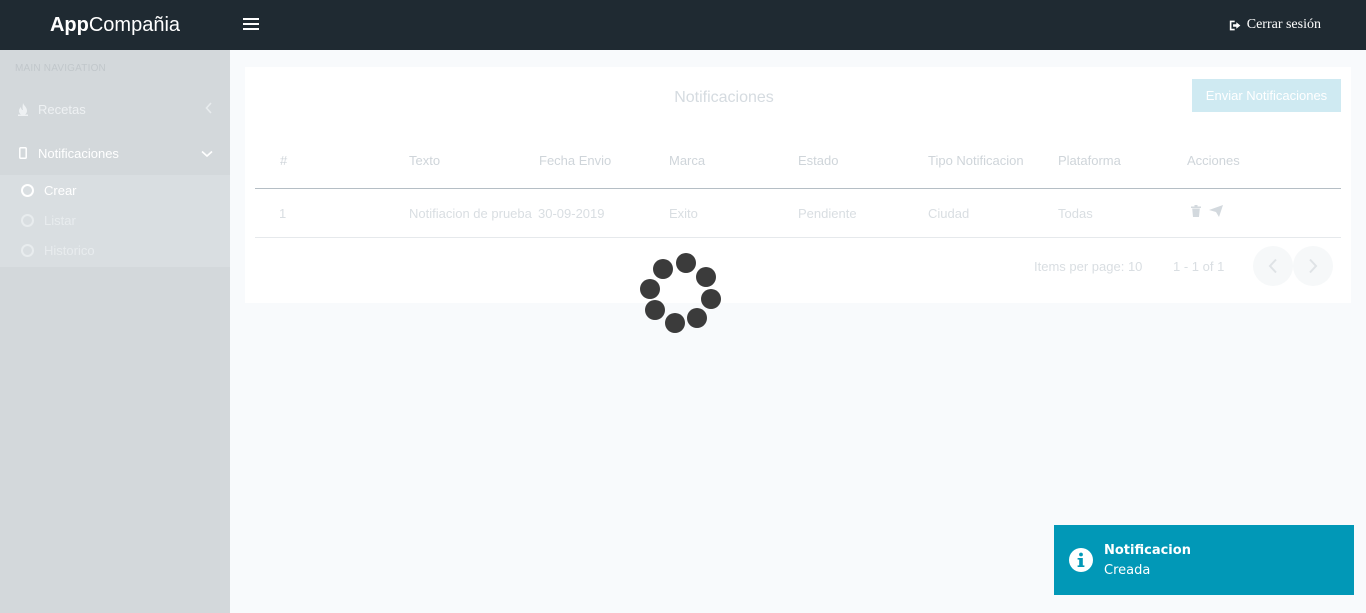 This screenshot has width=1366, height=613. What do you see at coordinates (1199, 266) in the screenshot?
I see `page-range-label: 1 - 1 of 1` at bounding box center [1199, 266].